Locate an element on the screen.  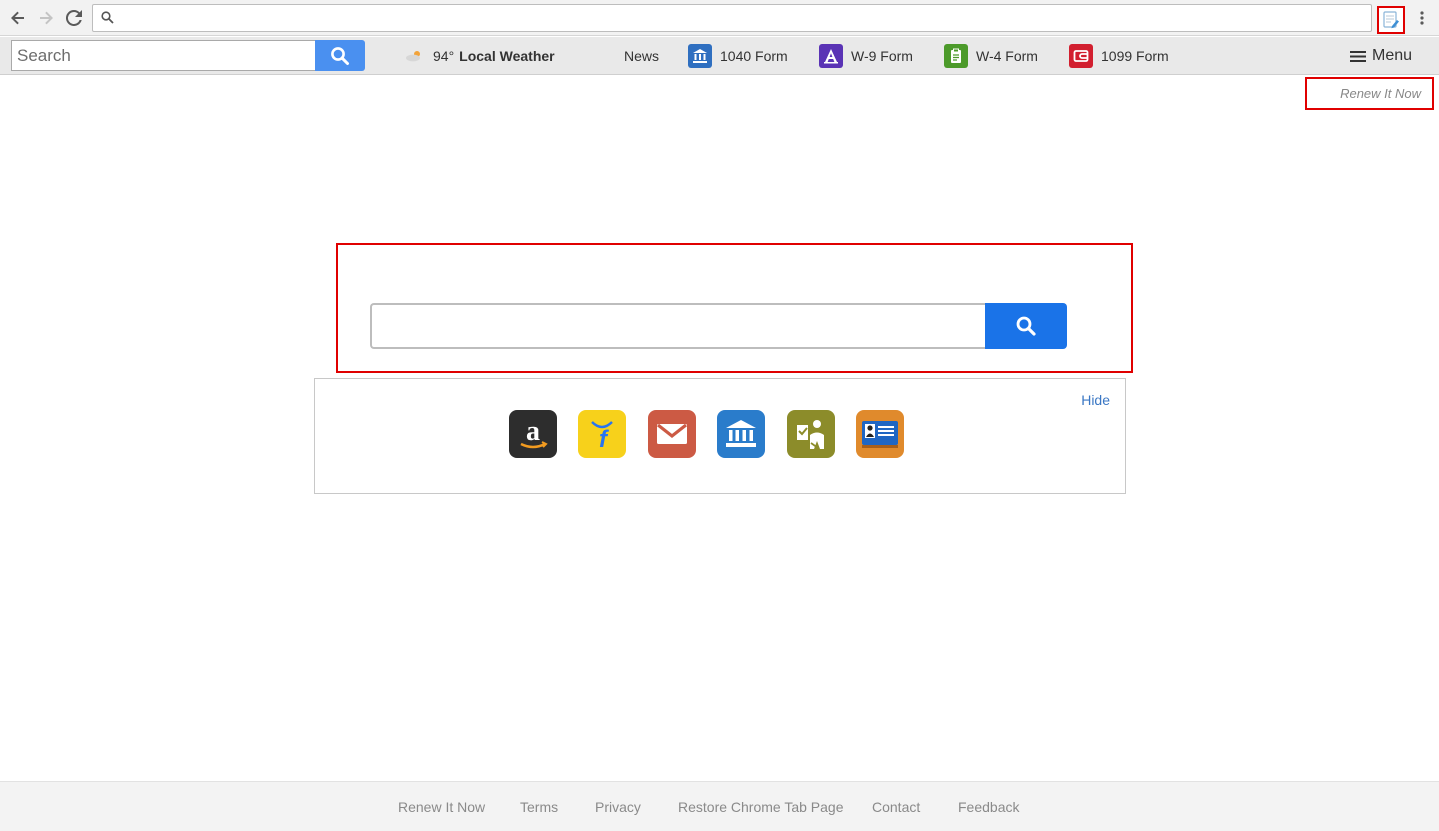
weather-label: Local Weather is located at coordinates (507, 56).